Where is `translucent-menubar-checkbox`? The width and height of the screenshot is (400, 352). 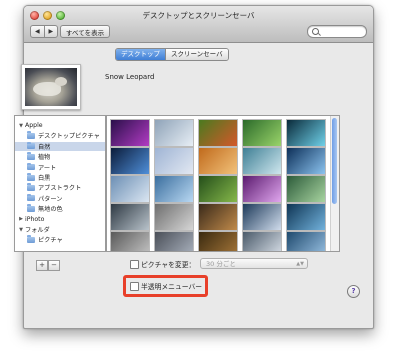
translucent-menubar-checkbox is located at coordinates (134, 286).